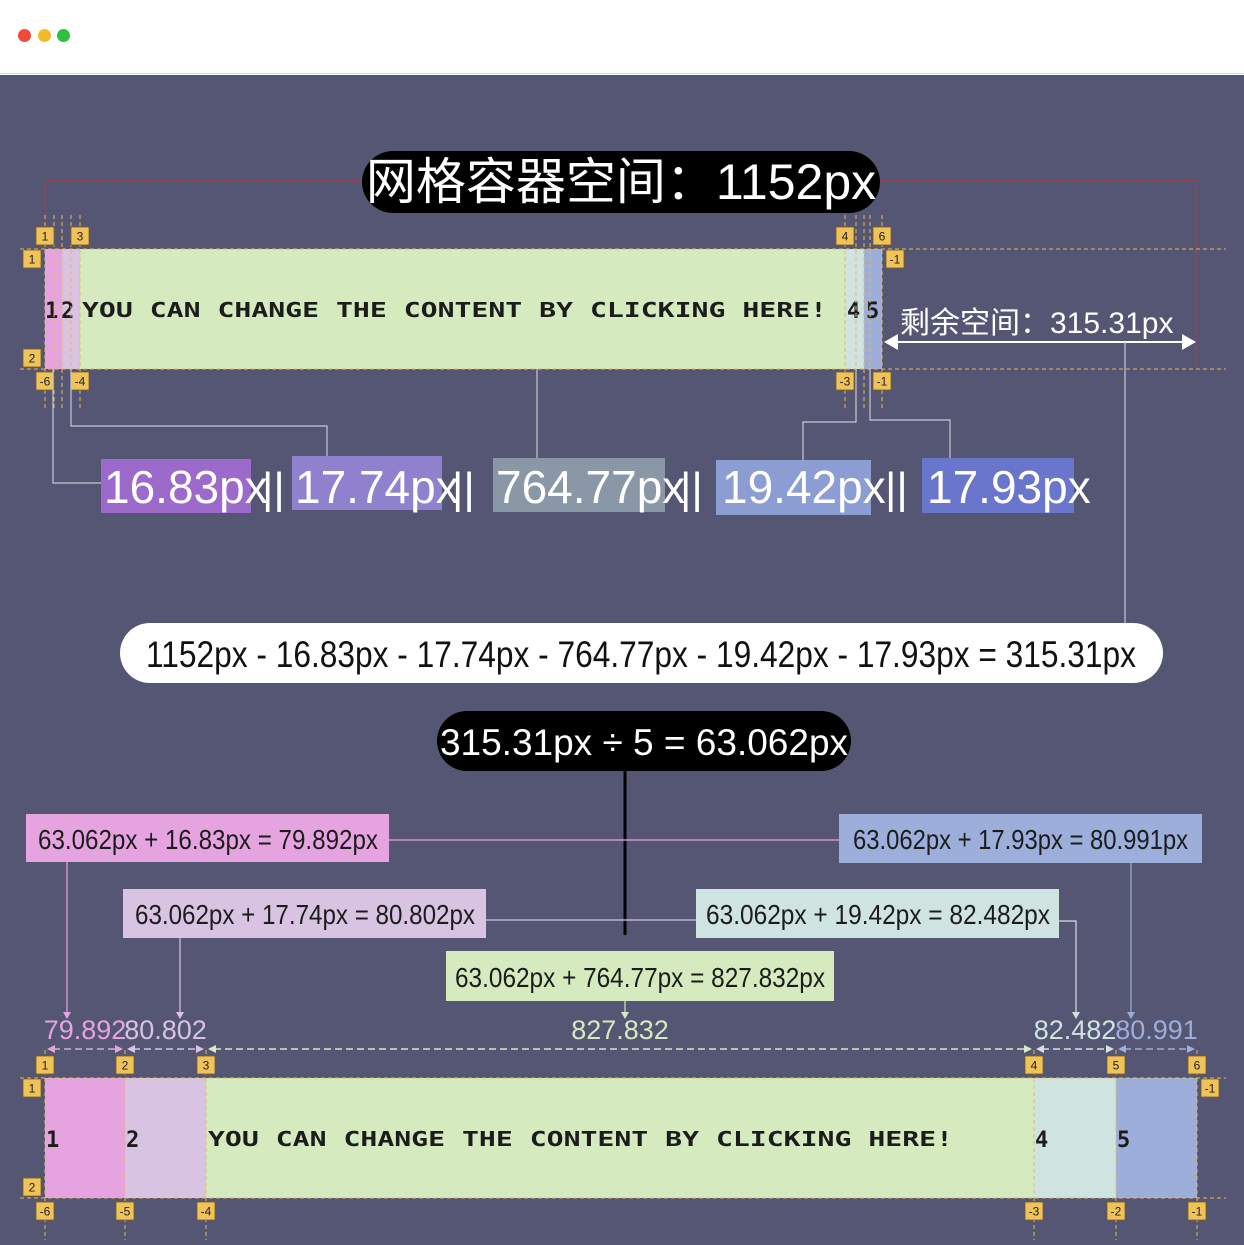 This screenshot has width=1244, height=1245. What do you see at coordinates (853, 311) in the screenshot?
I see `top-cell-4-text: 4` at bounding box center [853, 311].